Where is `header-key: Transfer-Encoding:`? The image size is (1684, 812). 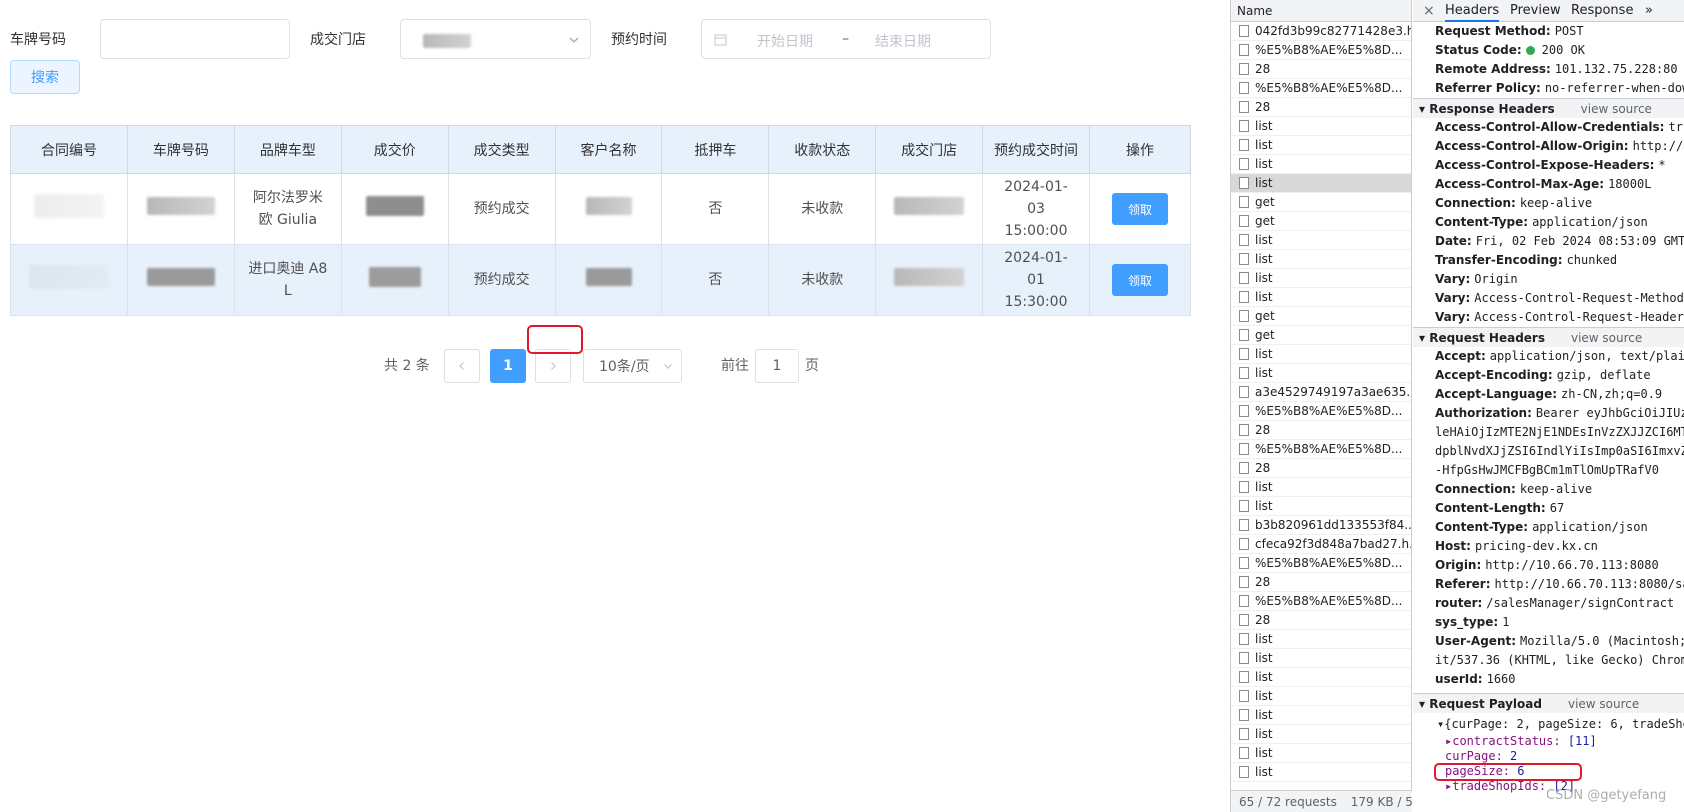 header-key: Transfer-Encoding: is located at coordinates (1499, 260).